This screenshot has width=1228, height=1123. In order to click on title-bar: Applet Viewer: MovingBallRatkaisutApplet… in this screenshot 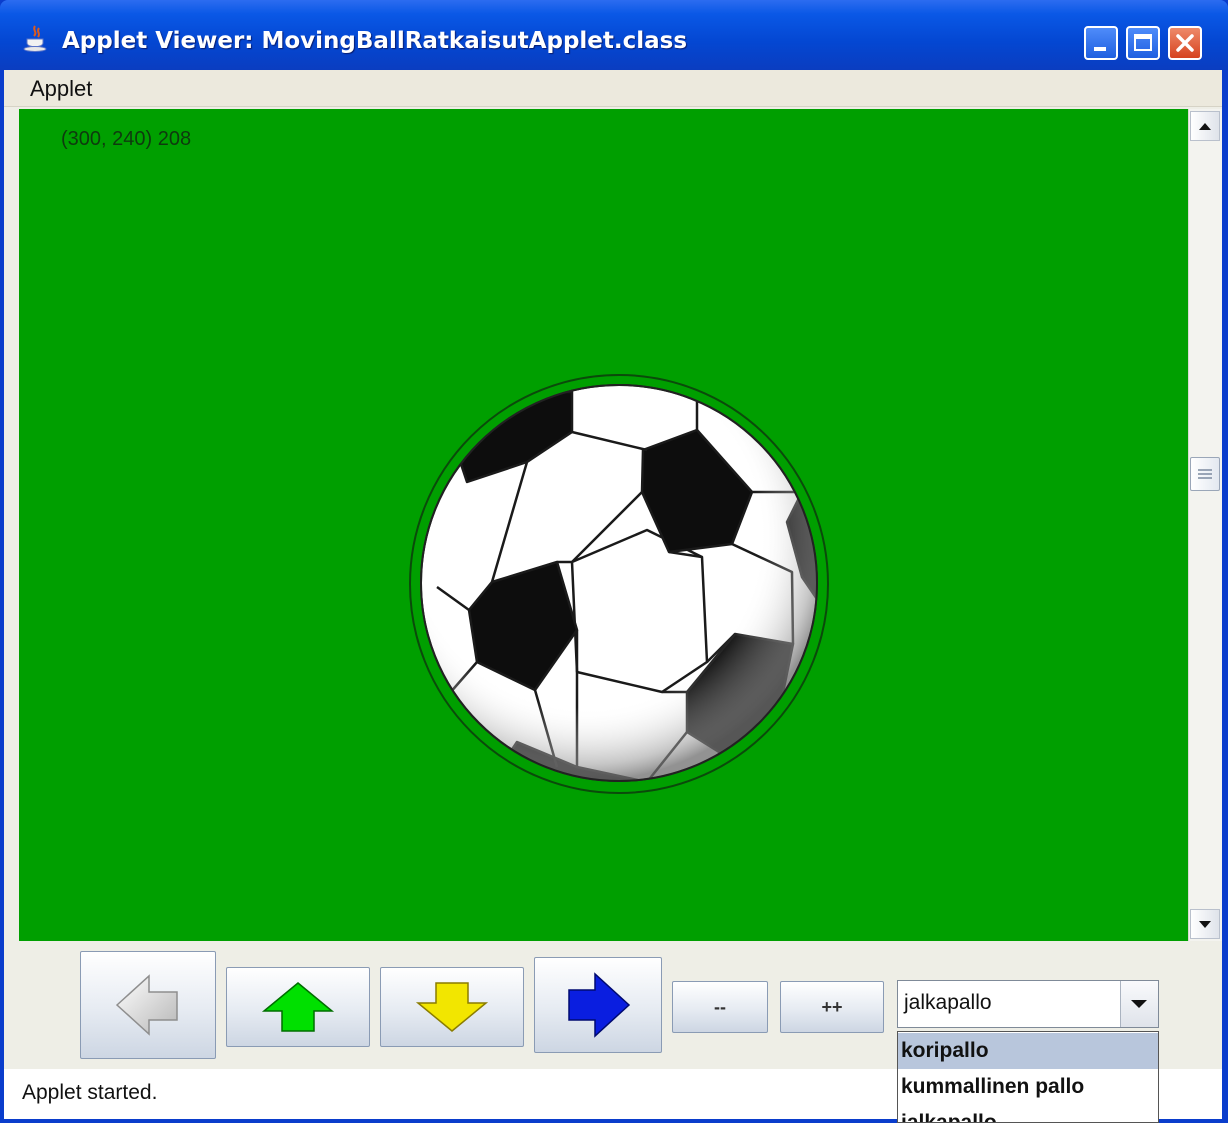, I will do `click(614, 35)`.